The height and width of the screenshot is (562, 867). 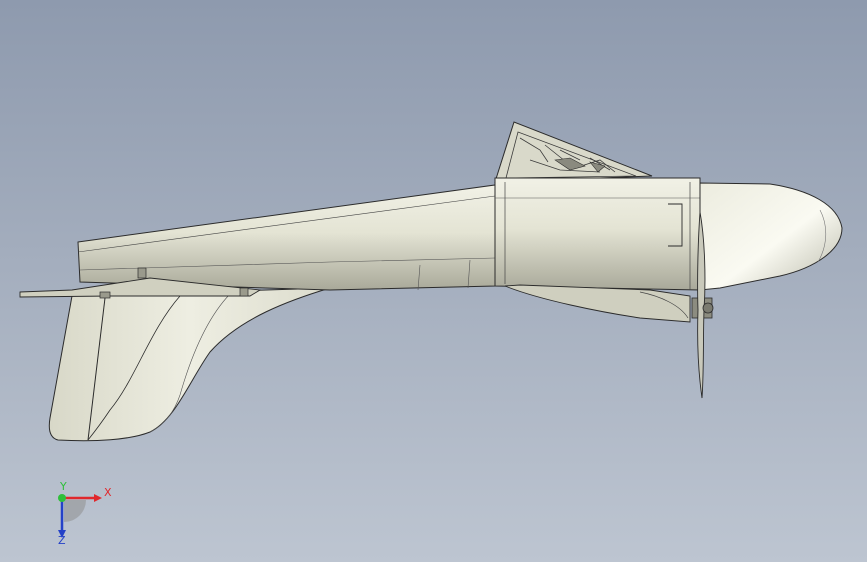 I want to click on belly-pod, so click(x=608, y=303).